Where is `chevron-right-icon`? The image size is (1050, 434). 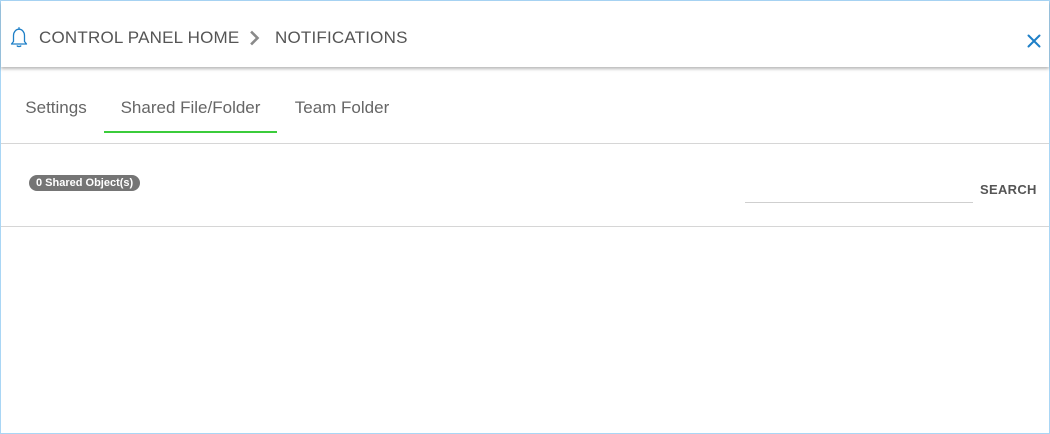 chevron-right-icon is located at coordinates (255, 38).